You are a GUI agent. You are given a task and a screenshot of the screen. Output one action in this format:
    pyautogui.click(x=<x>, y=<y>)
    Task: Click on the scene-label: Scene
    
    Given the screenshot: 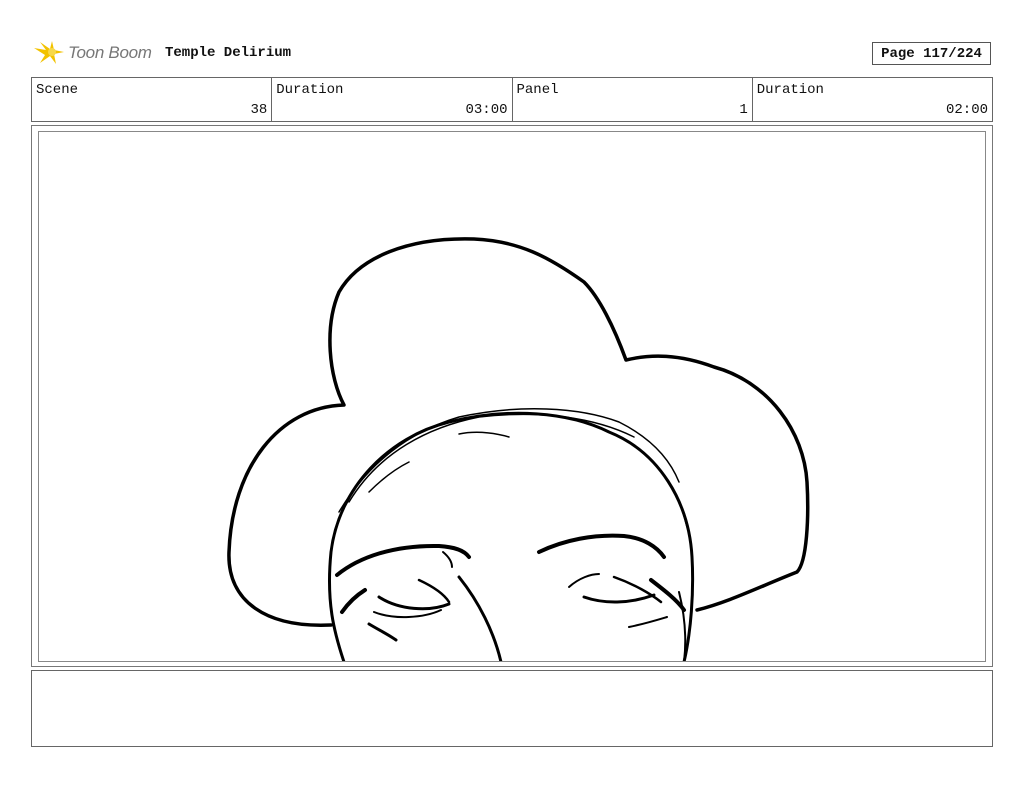 What is the action you would take?
    pyautogui.click(x=57, y=90)
    